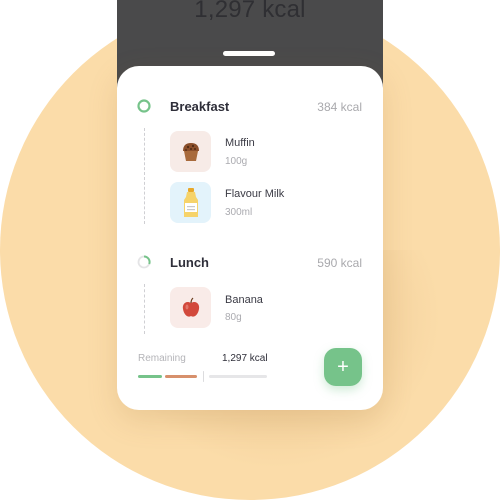 The width and height of the screenshot is (500, 500). I want to click on breakfast-kcal: 384 kcal, so click(339, 107).